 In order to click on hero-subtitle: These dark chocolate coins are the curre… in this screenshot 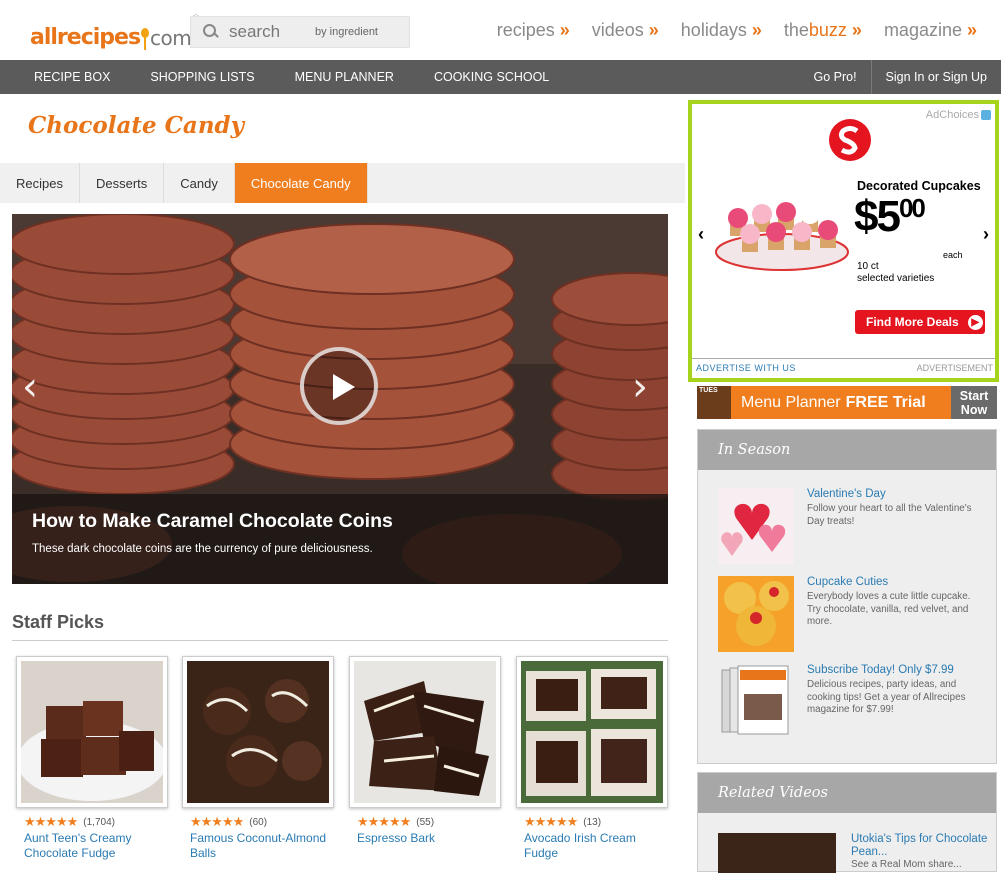, I will do `click(202, 549)`.